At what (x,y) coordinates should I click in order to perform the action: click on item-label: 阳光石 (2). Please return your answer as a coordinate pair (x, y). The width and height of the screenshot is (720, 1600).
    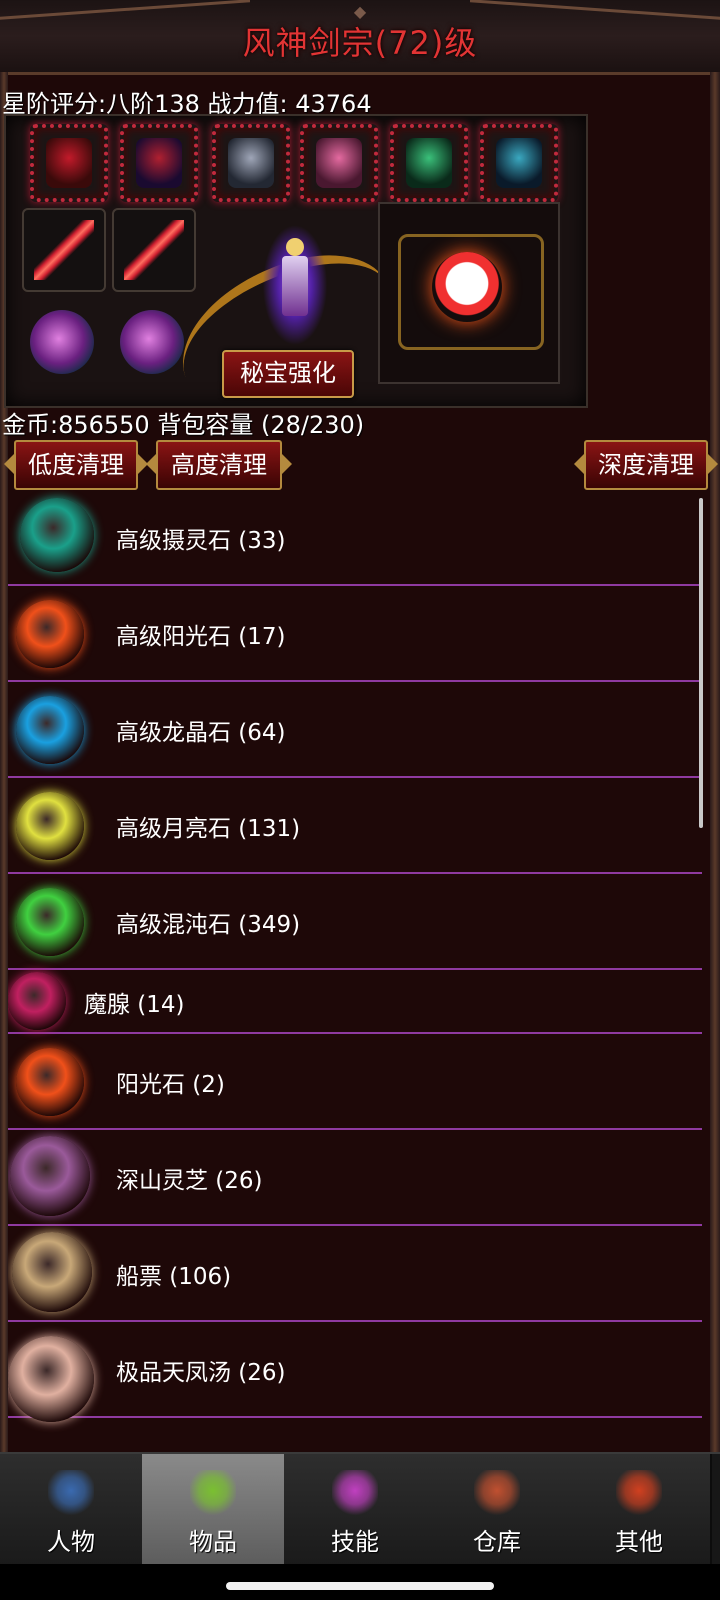
    Looking at the image, I should click on (170, 1085).